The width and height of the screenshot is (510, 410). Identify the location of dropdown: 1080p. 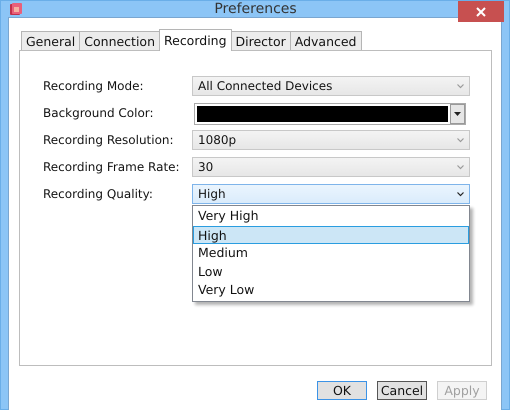
(331, 140).